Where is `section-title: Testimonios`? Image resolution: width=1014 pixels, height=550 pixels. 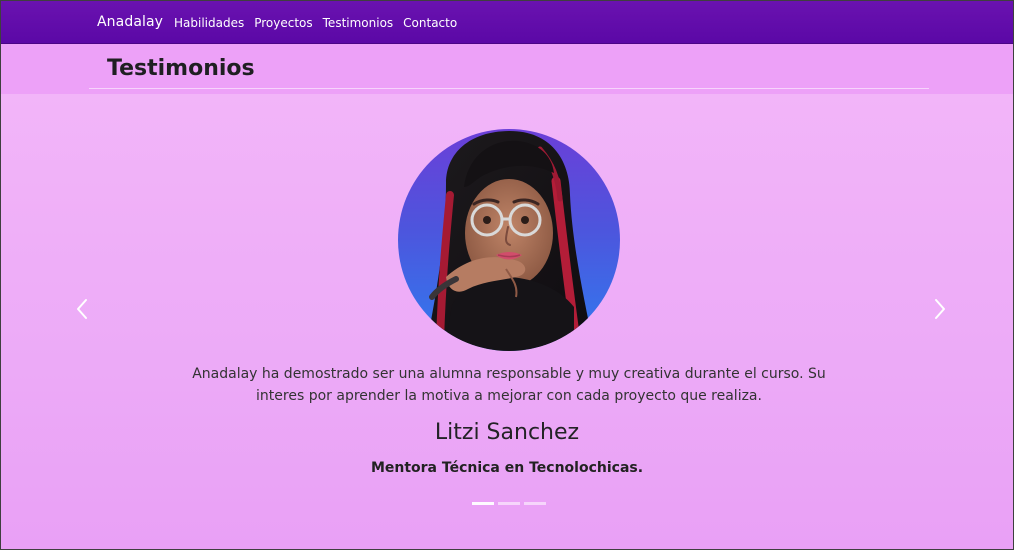 section-title: Testimonios is located at coordinates (181, 68).